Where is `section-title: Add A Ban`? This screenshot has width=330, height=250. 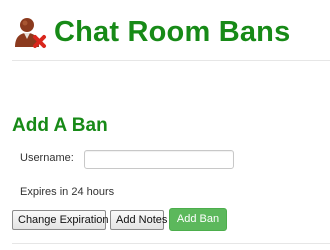 section-title: Add A Ban is located at coordinates (60, 125).